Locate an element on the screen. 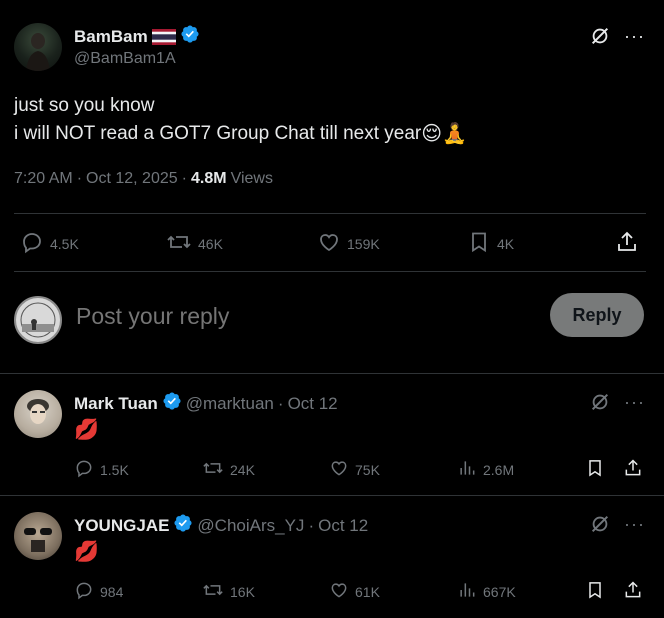 The height and width of the screenshot is (618, 664). repost-count-button: 16K is located at coordinates (228, 591).